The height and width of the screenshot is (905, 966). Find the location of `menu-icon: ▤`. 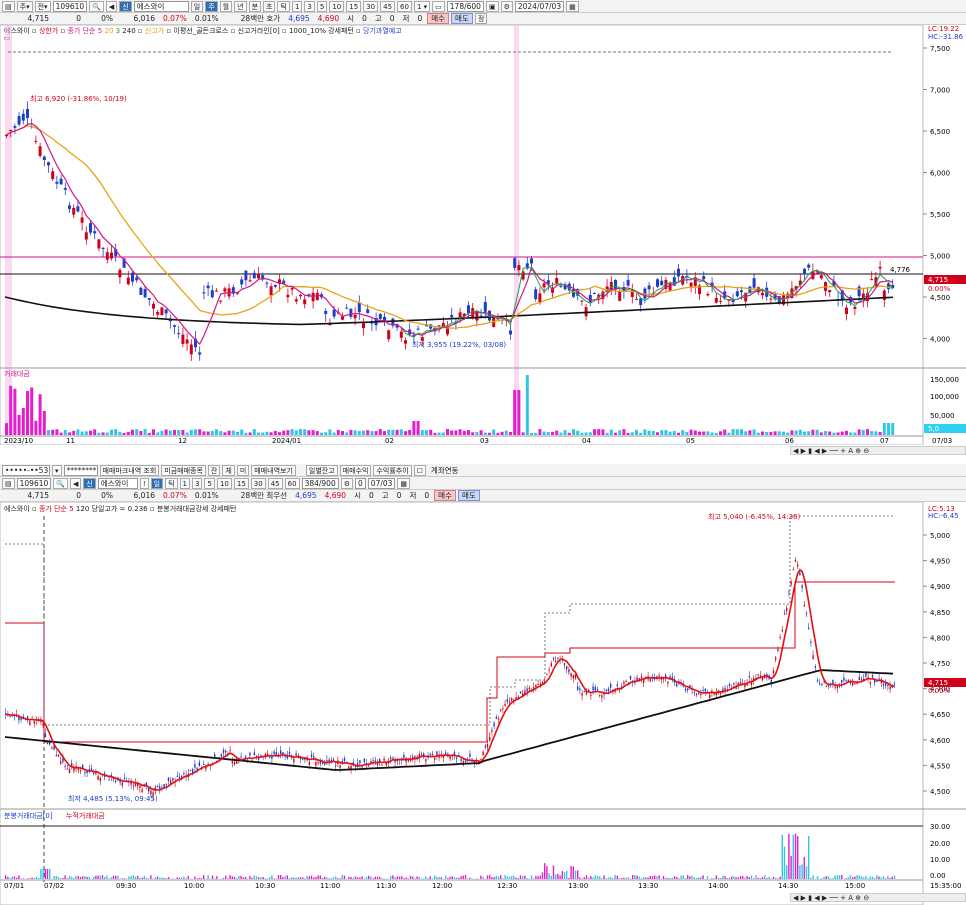

menu-icon: ▤ is located at coordinates (8, 6).